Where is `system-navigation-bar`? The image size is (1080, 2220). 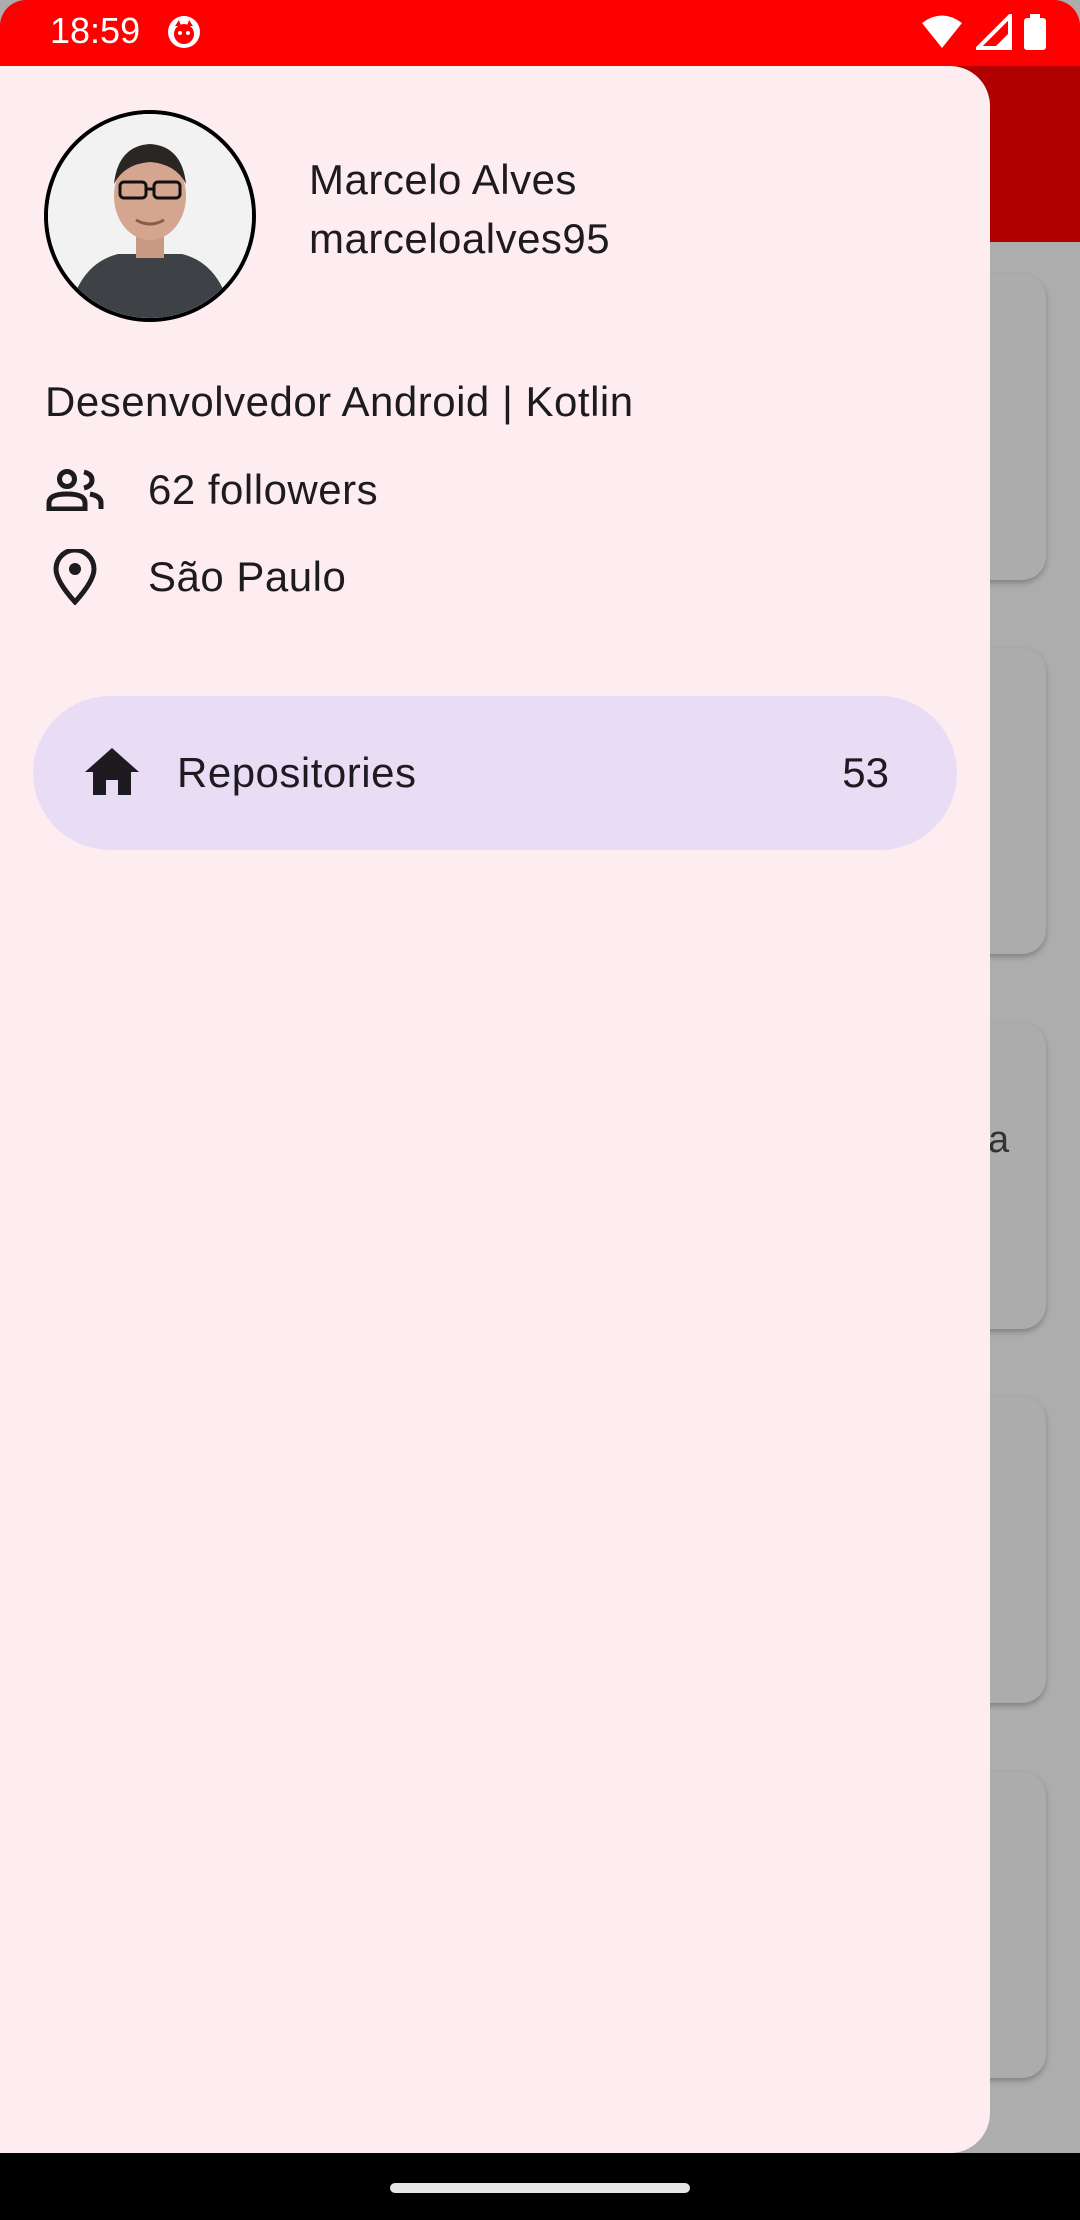 system-navigation-bar is located at coordinates (540, 2186).